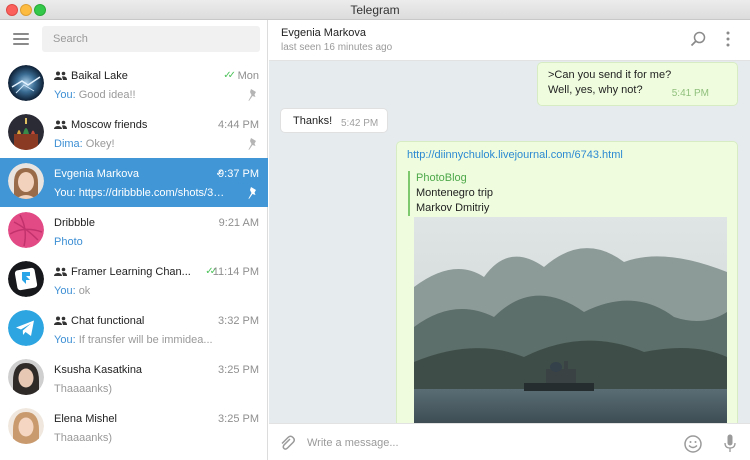 Image resolution: width=750 pixels, height=460 pixels. I want to click on chat-time: Mon, so click(248, 76).